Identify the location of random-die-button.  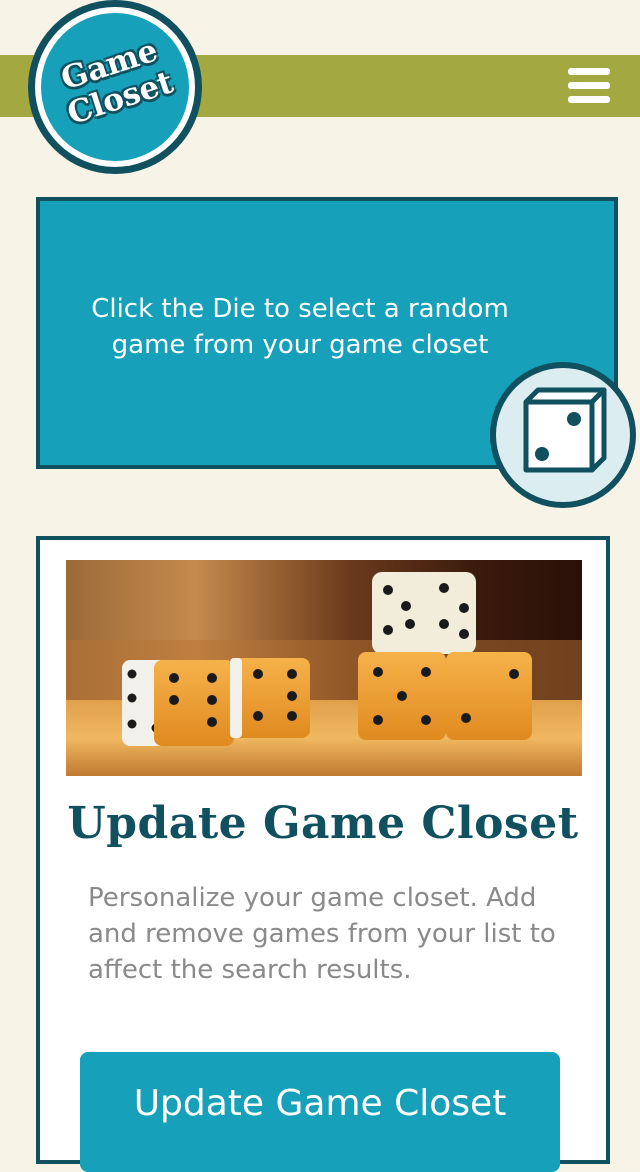
(563, 435).